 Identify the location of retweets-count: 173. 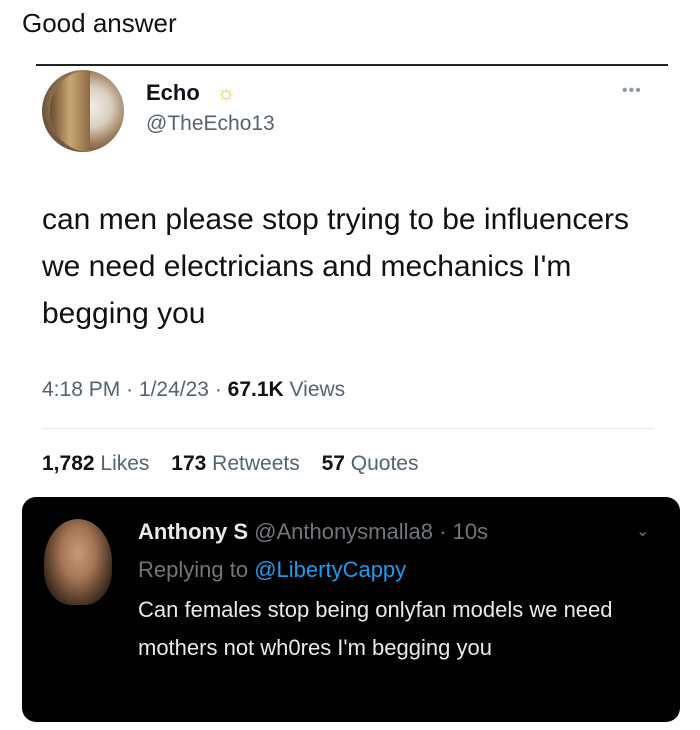
(189, 463).